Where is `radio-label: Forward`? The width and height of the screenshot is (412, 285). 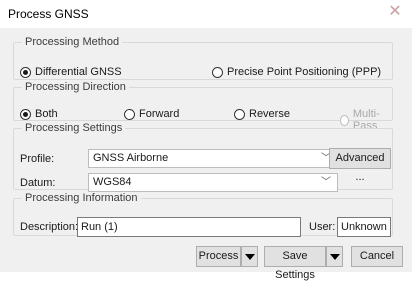
radio-label: Forward is located at coordinates (159, 114).